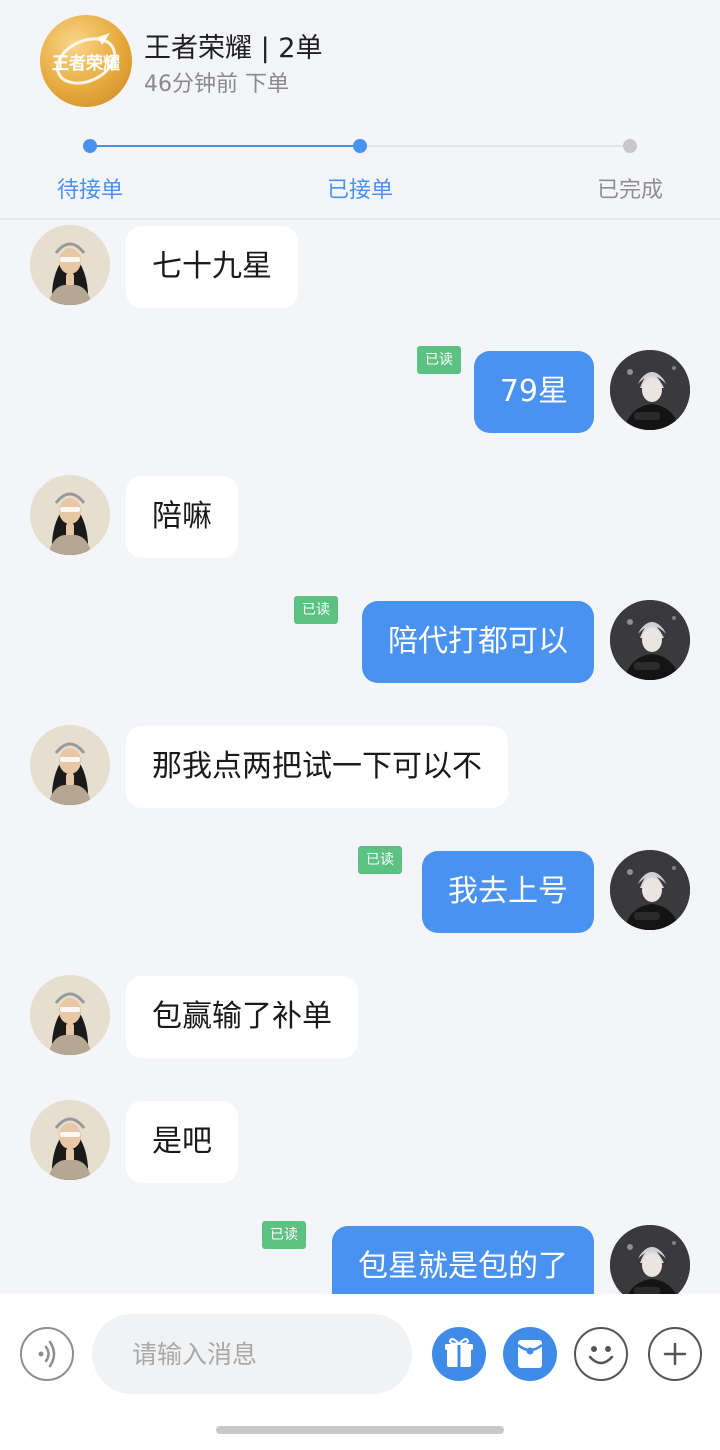  I want to click on gift-icon, so click(459, 1352).